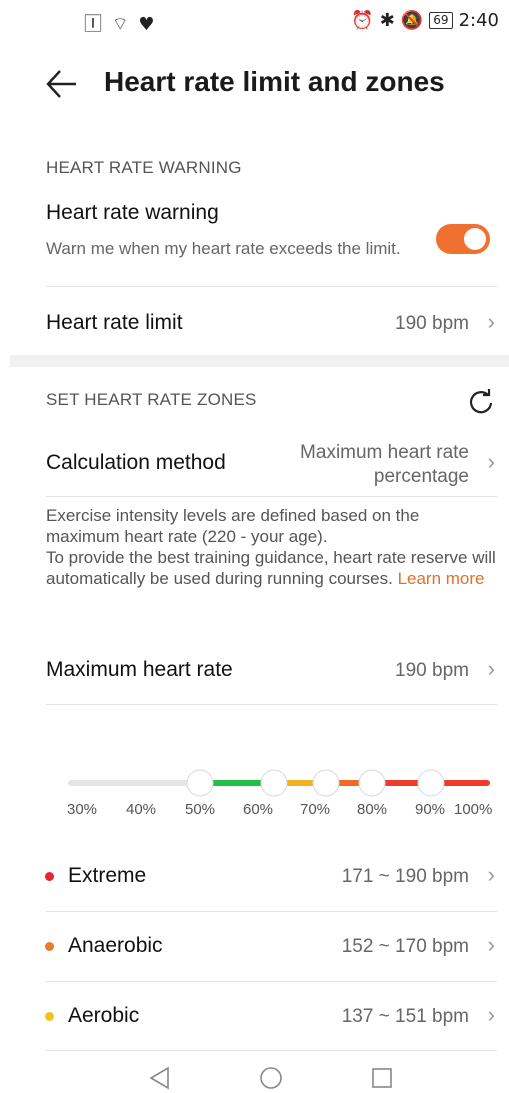 The width and height of the screenshot is (509, 1093). I want to click on tick-90: 90%, so click(430, 809).